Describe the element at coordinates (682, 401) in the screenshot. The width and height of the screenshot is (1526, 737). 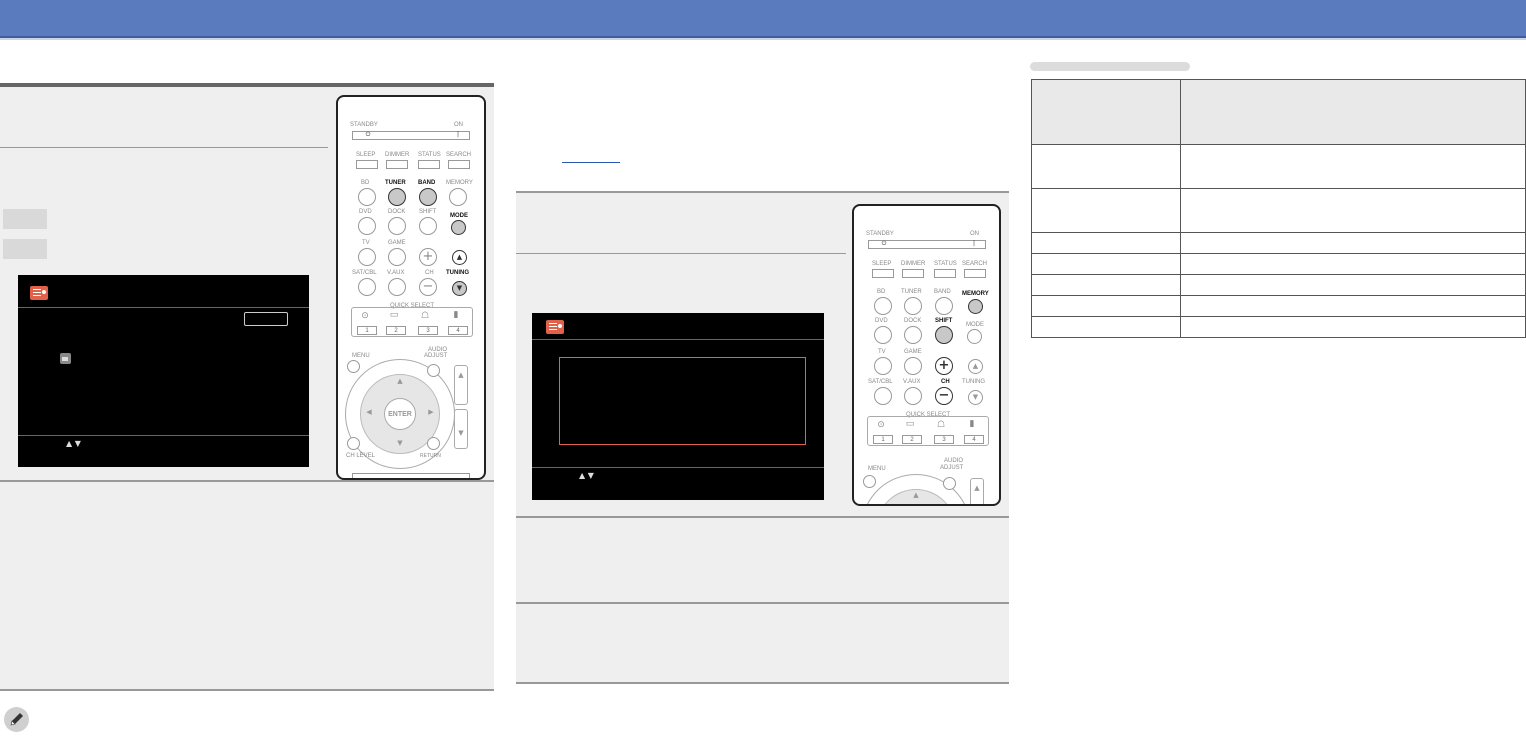
I see `screen-highlight-frame` at that location.